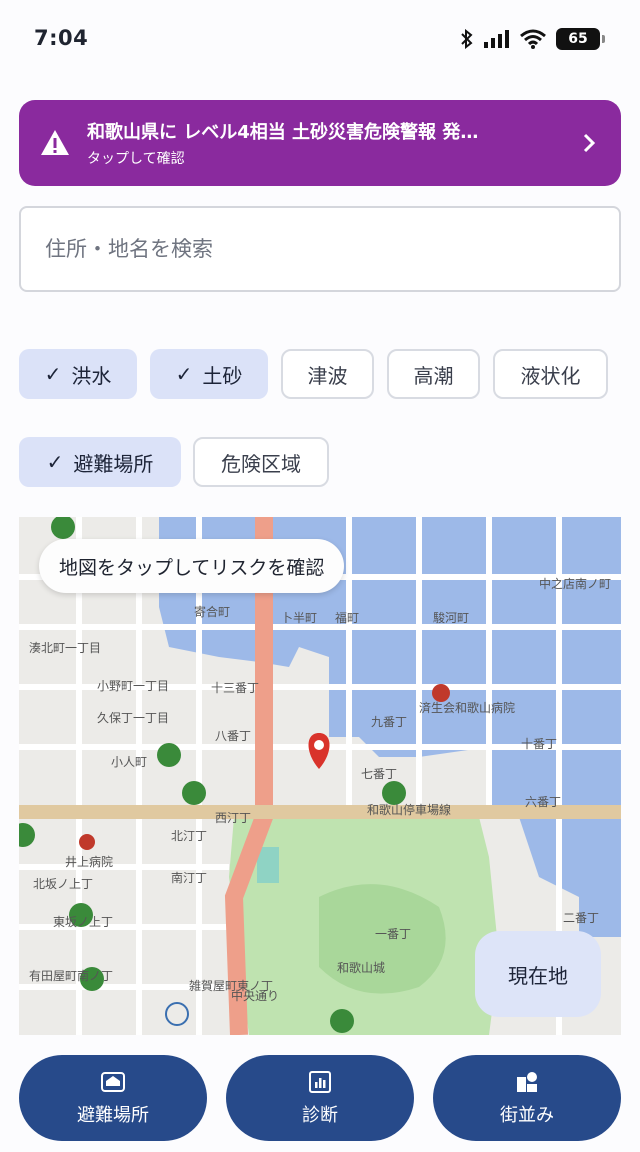  What do you see at coordinates (581, 918) in the screenshot?
I see `map-label: 二番丁` at bounding box center [581, 918].